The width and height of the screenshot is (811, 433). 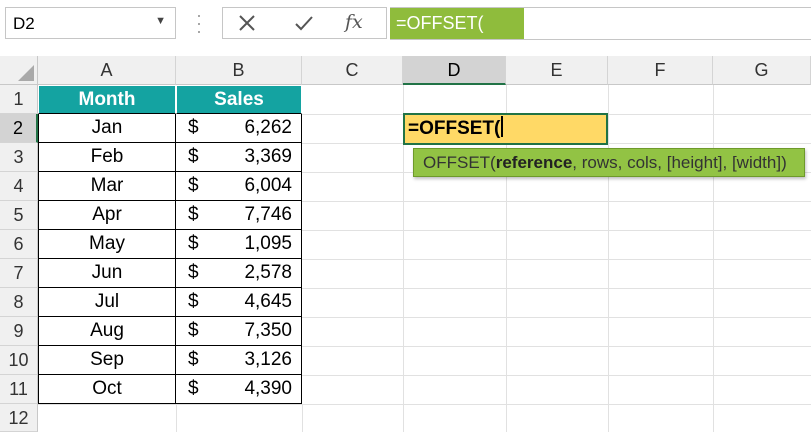 I want to click on close-icon, so click(x=247, y=23).